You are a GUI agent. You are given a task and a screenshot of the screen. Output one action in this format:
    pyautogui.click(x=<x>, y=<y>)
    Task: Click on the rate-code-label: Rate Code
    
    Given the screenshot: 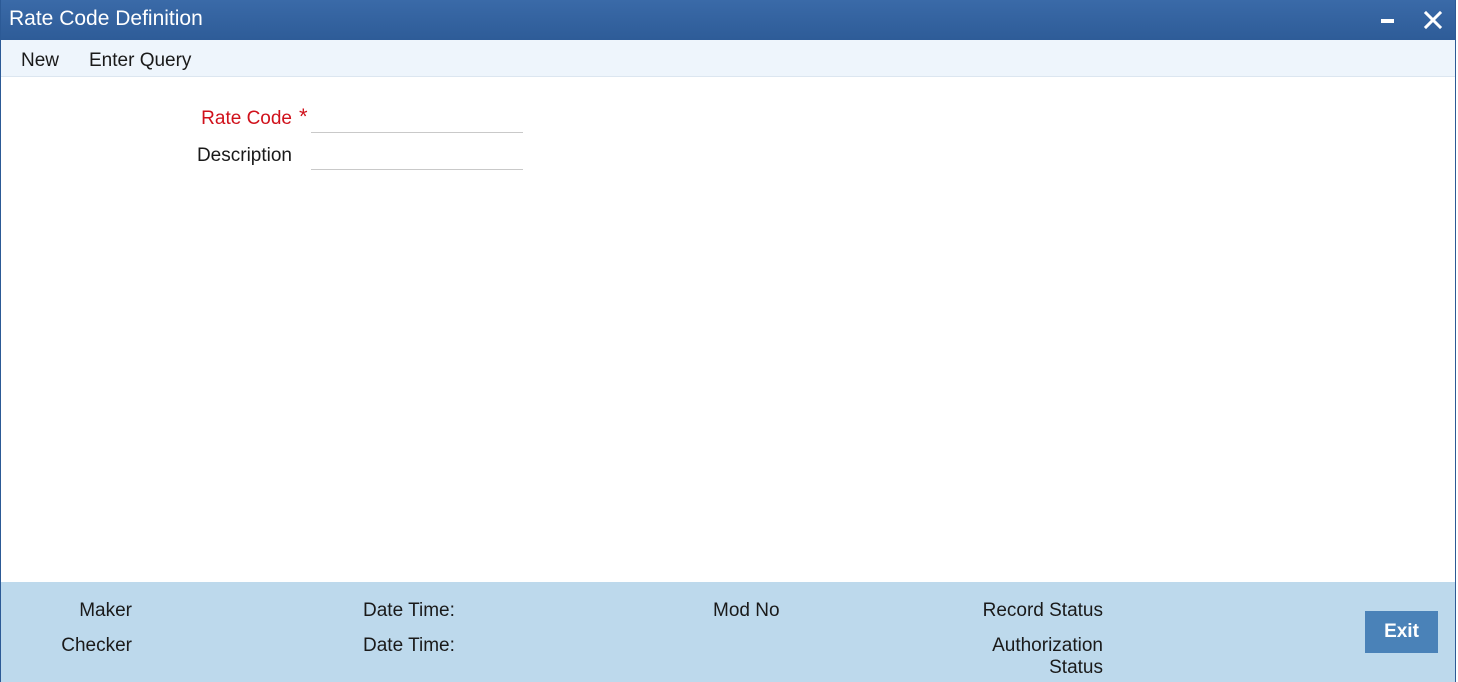 What is the action you would take?
    pyautogui.click(x=246, y=118)
    